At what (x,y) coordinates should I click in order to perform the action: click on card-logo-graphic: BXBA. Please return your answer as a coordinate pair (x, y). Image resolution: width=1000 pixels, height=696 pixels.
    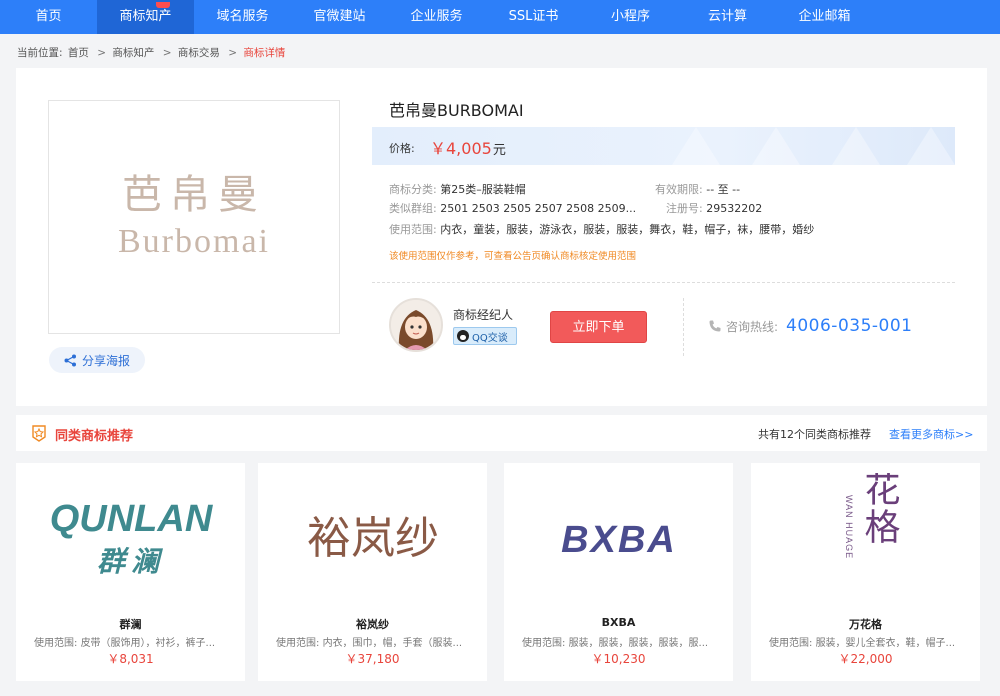
    Looking at the image, I should click on (619, 540).